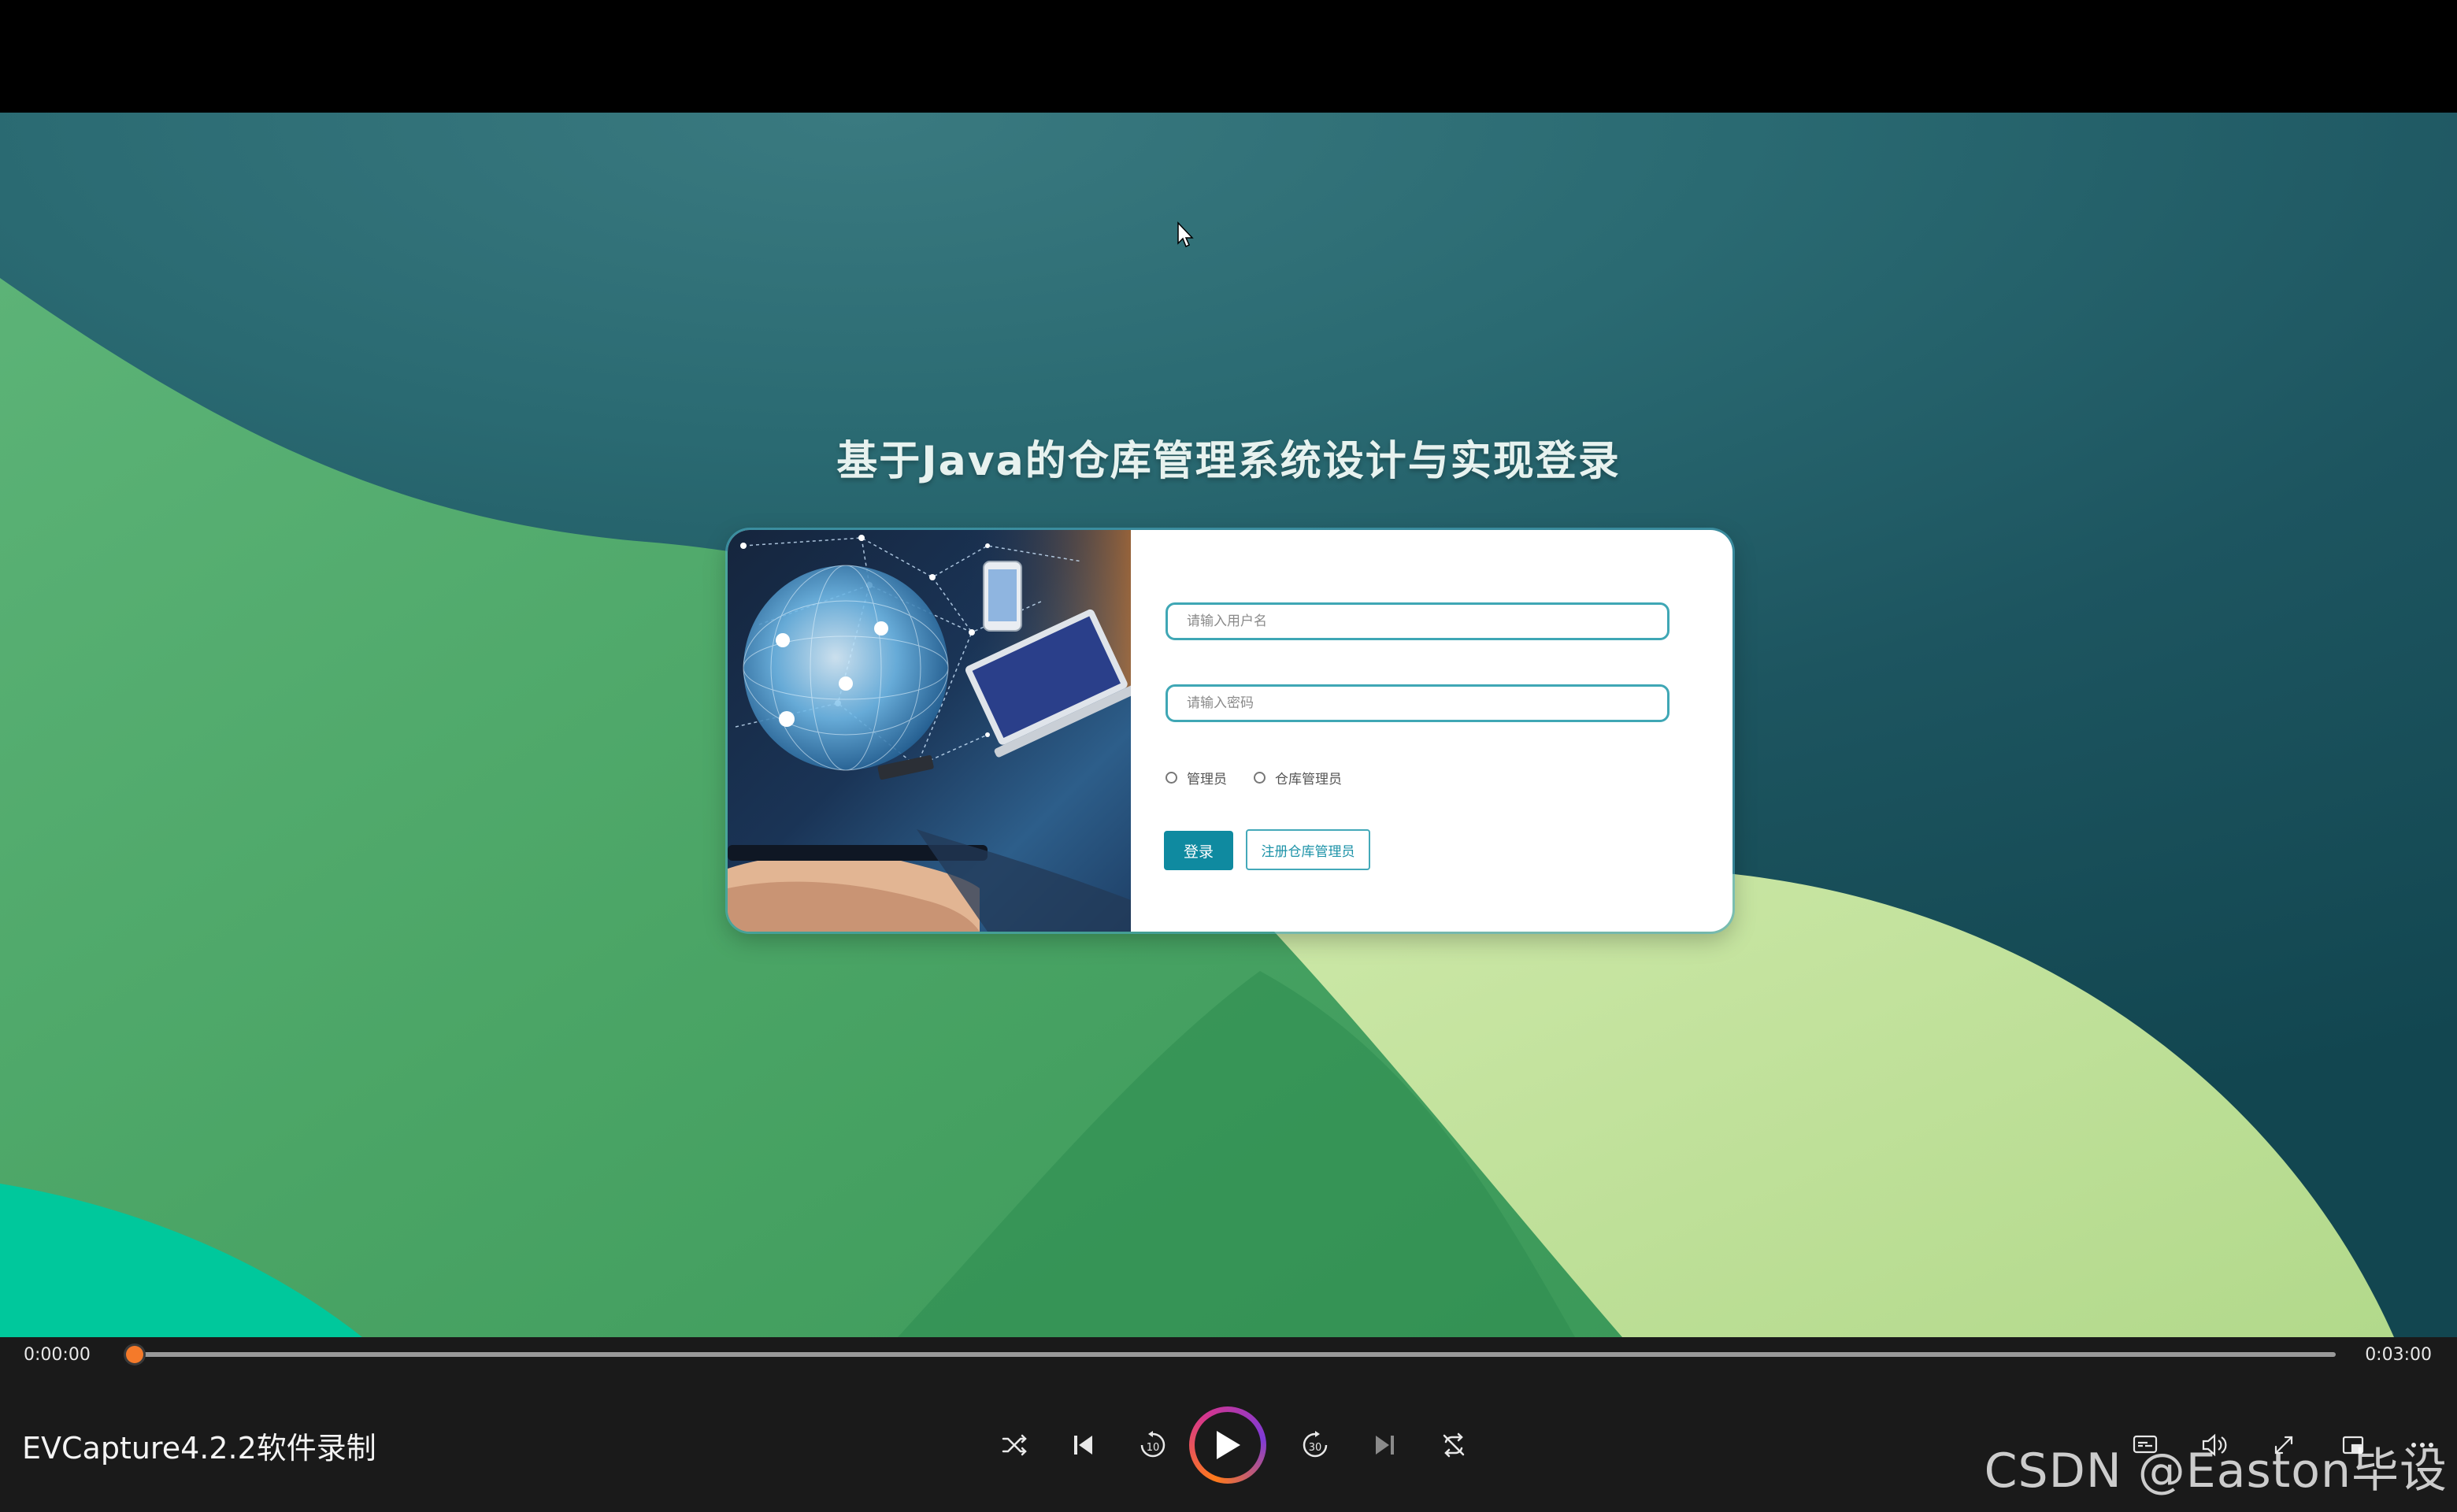 Image resolution: width=2457 pixels, height=1512 pixels. I want to click on rewind-seconds: 10, so click(1153, 1448).